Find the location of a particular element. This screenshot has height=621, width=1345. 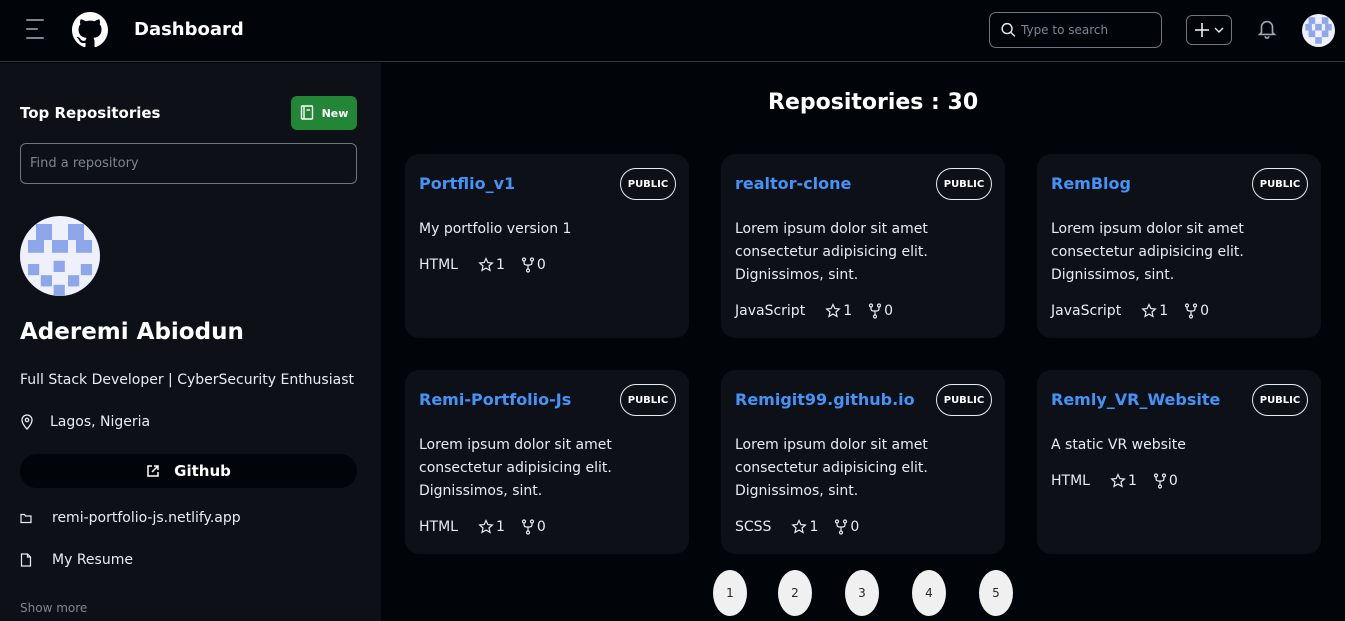

github-logo-icon is located at coordinates (90, 30).